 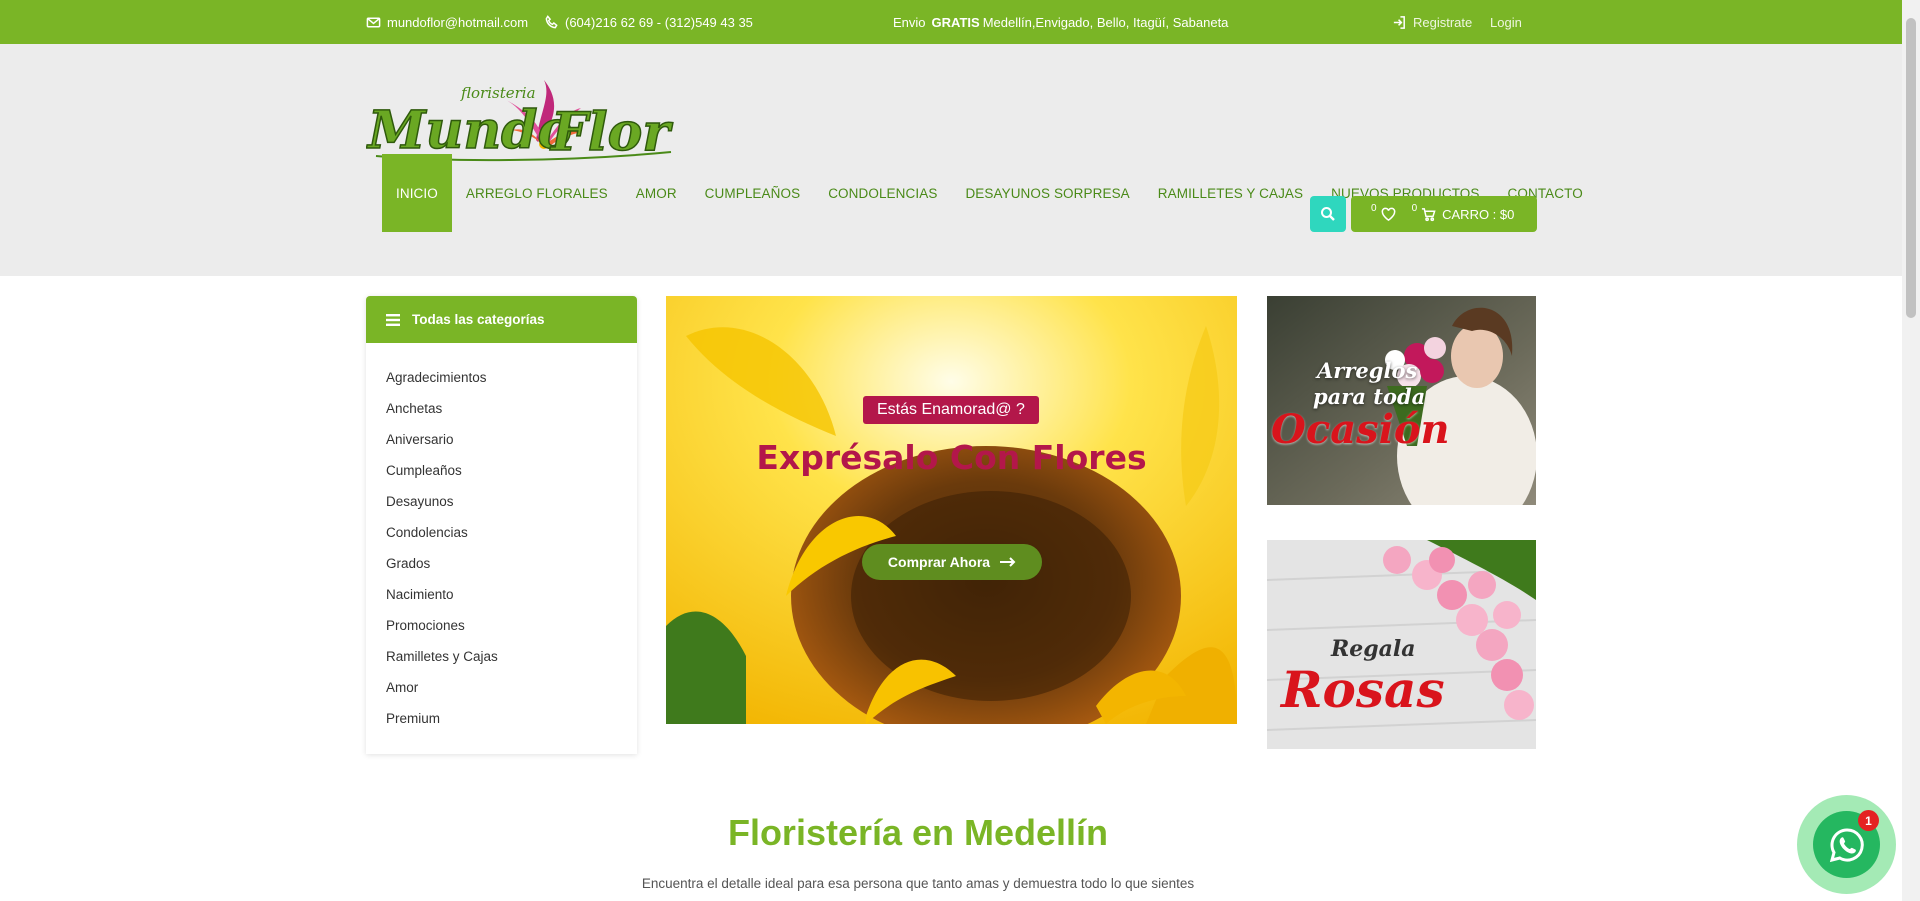 What do you see at coordinates (393, 319) in the screenshot?
I see `menu-icon` at bounding box center [393, 319].